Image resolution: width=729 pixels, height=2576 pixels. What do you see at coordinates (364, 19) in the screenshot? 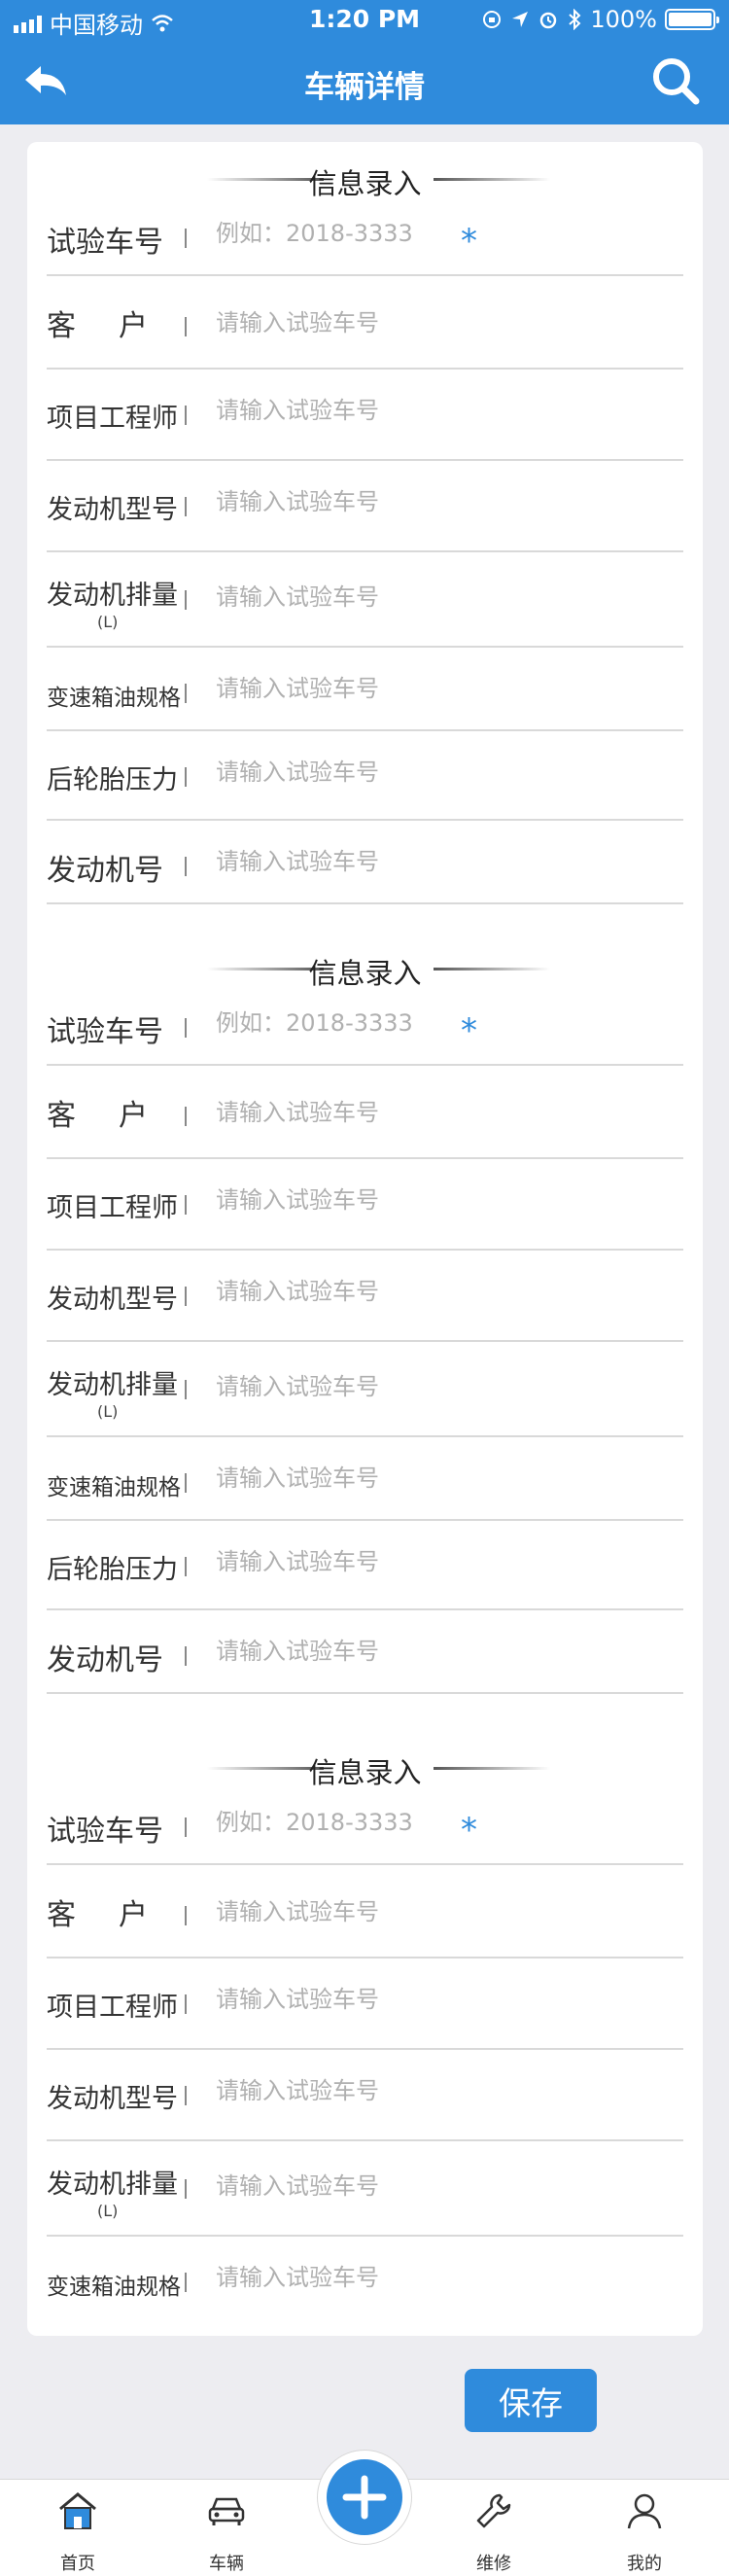
I see `status-bar: 中国移动 1:20 PM 100%` at bounding box center [364, 19].